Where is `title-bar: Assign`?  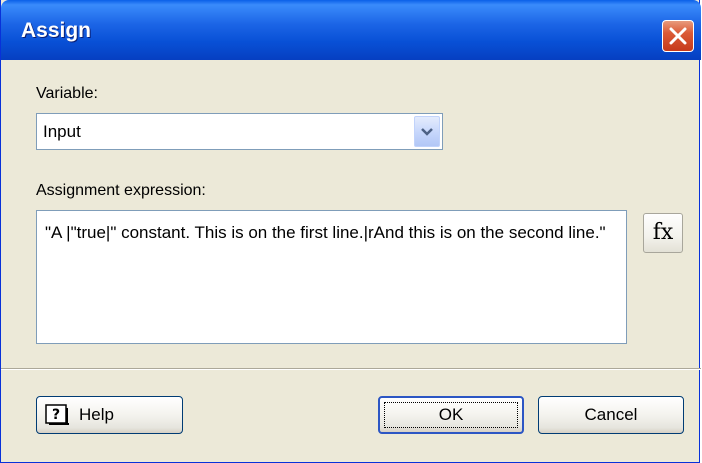
title-bar: Assign is located at coordinates (351, 30).